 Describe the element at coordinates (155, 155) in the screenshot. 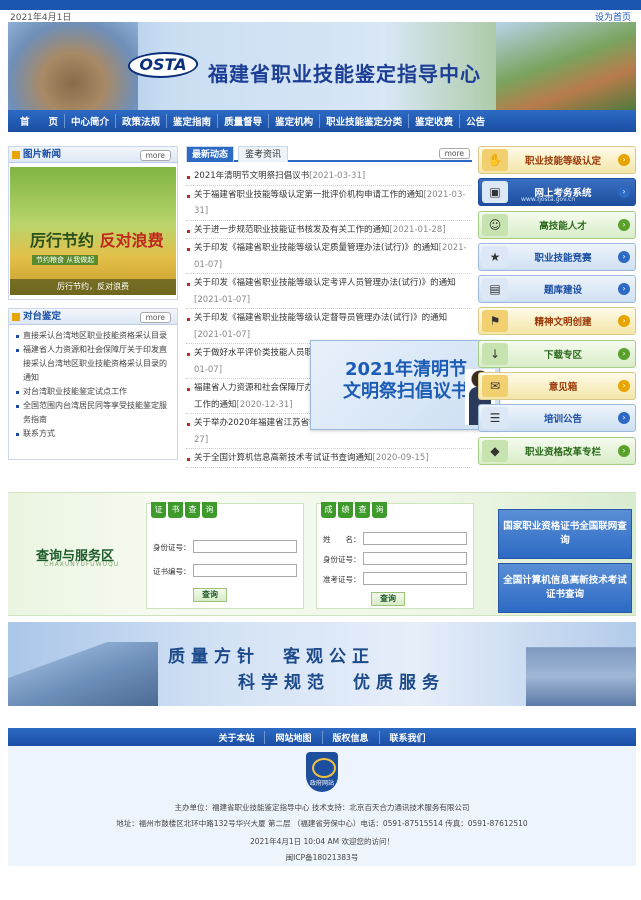

I see `photo-news-more-button: more` at that location.